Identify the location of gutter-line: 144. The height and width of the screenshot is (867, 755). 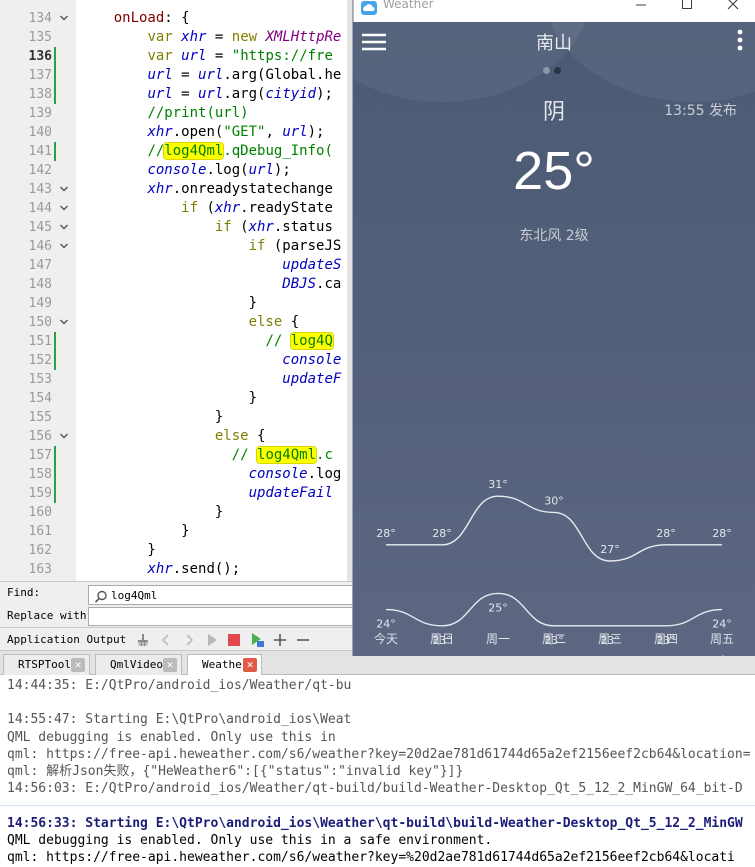
(38, 208).